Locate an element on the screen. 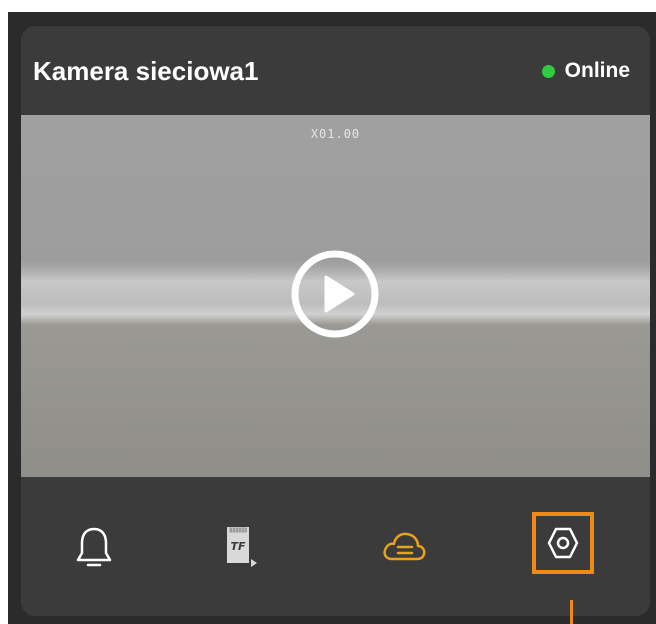  callout-pointer is located at coordinates (571, 612).